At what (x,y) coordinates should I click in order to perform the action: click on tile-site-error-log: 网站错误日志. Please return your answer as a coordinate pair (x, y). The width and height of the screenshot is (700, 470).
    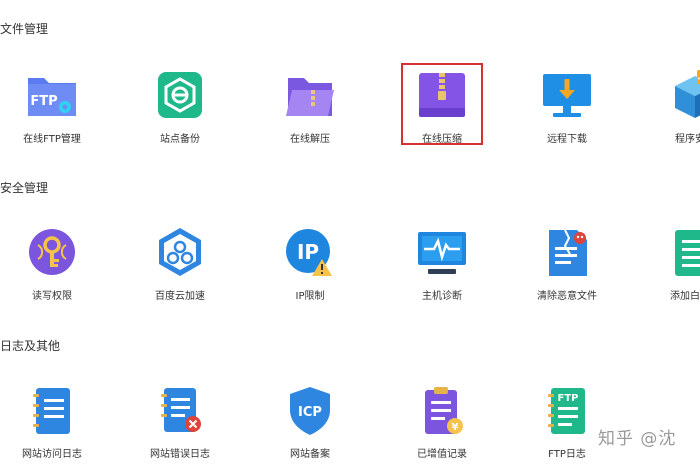
    Looking at the image, I should click on (180, 422).